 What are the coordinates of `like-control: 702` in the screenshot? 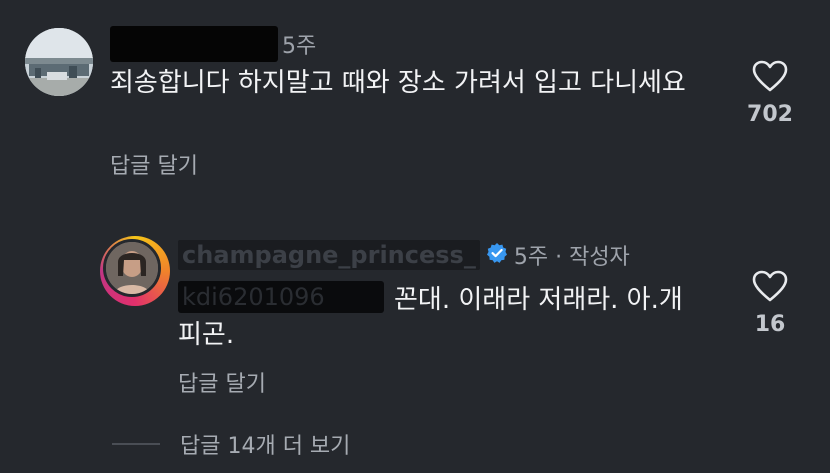 It's located at (770, 93).